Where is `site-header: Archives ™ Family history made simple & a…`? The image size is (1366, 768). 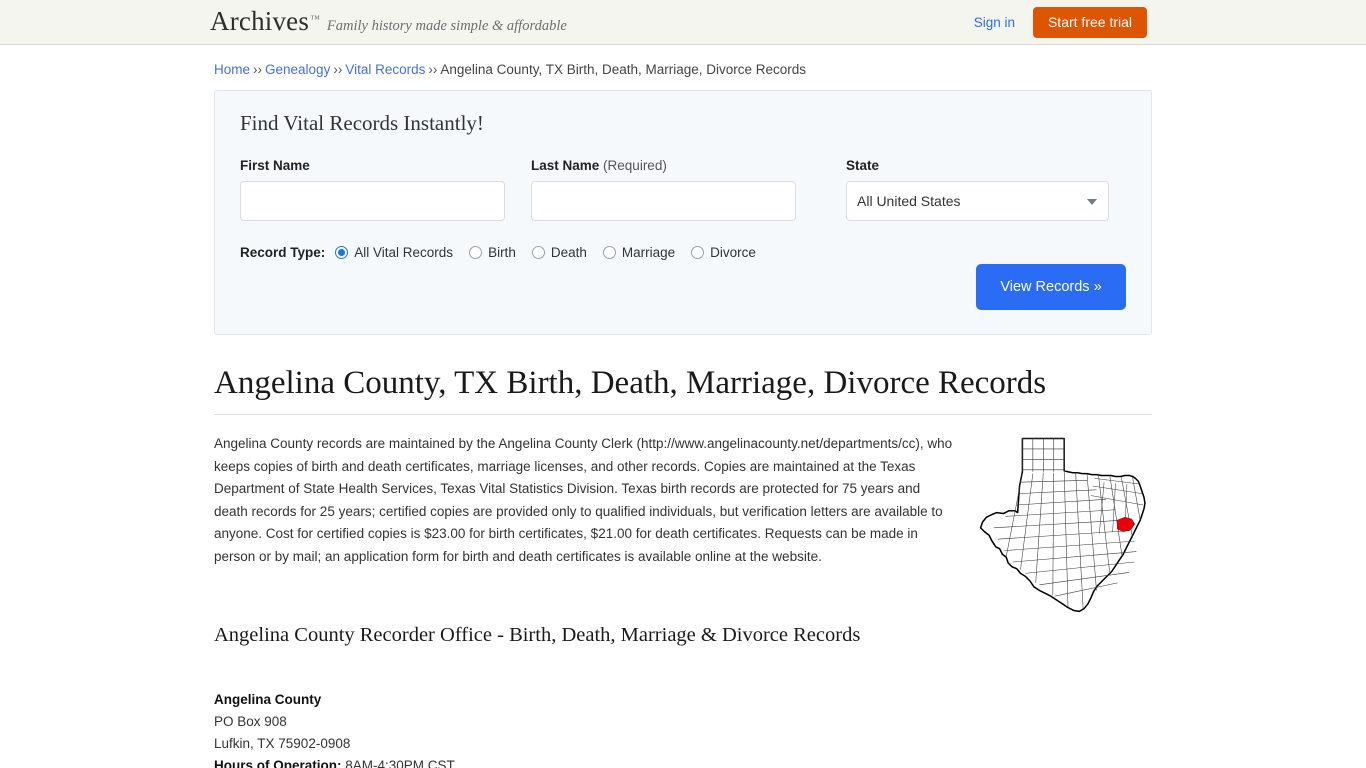
site-header: Archives ™ Family history made simple & a… is located at coordinates (683, 22).